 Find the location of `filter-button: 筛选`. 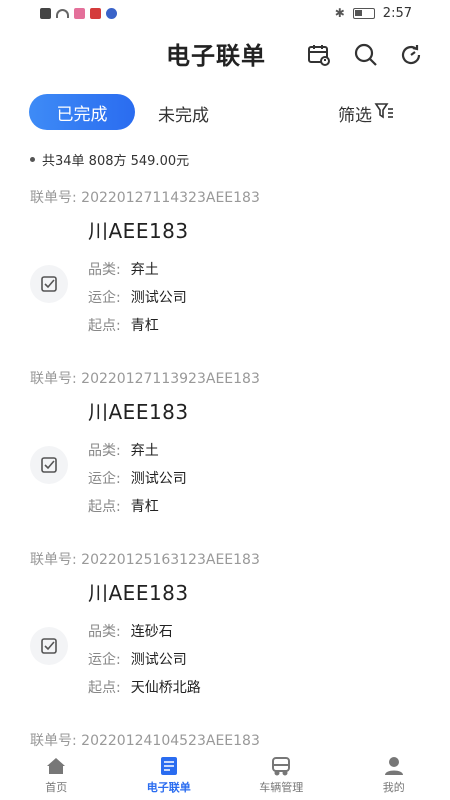

filter-button: 筛选 is located at coordinates (366, 113).